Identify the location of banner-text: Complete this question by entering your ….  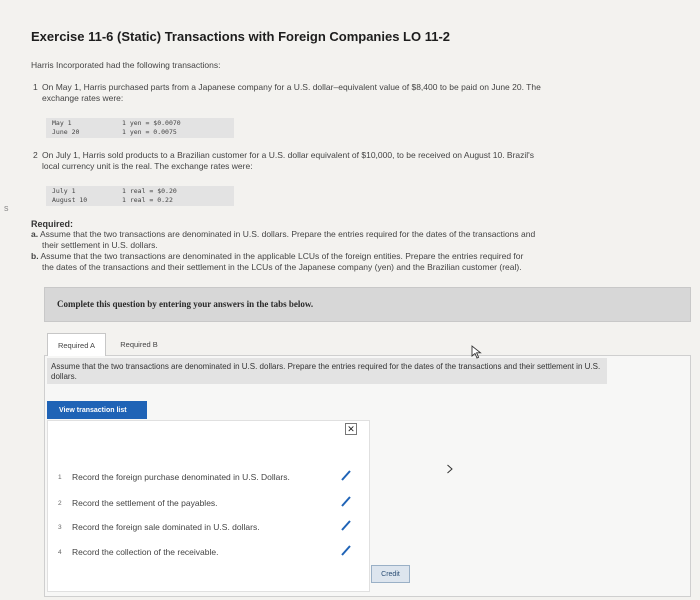
(185, 304).